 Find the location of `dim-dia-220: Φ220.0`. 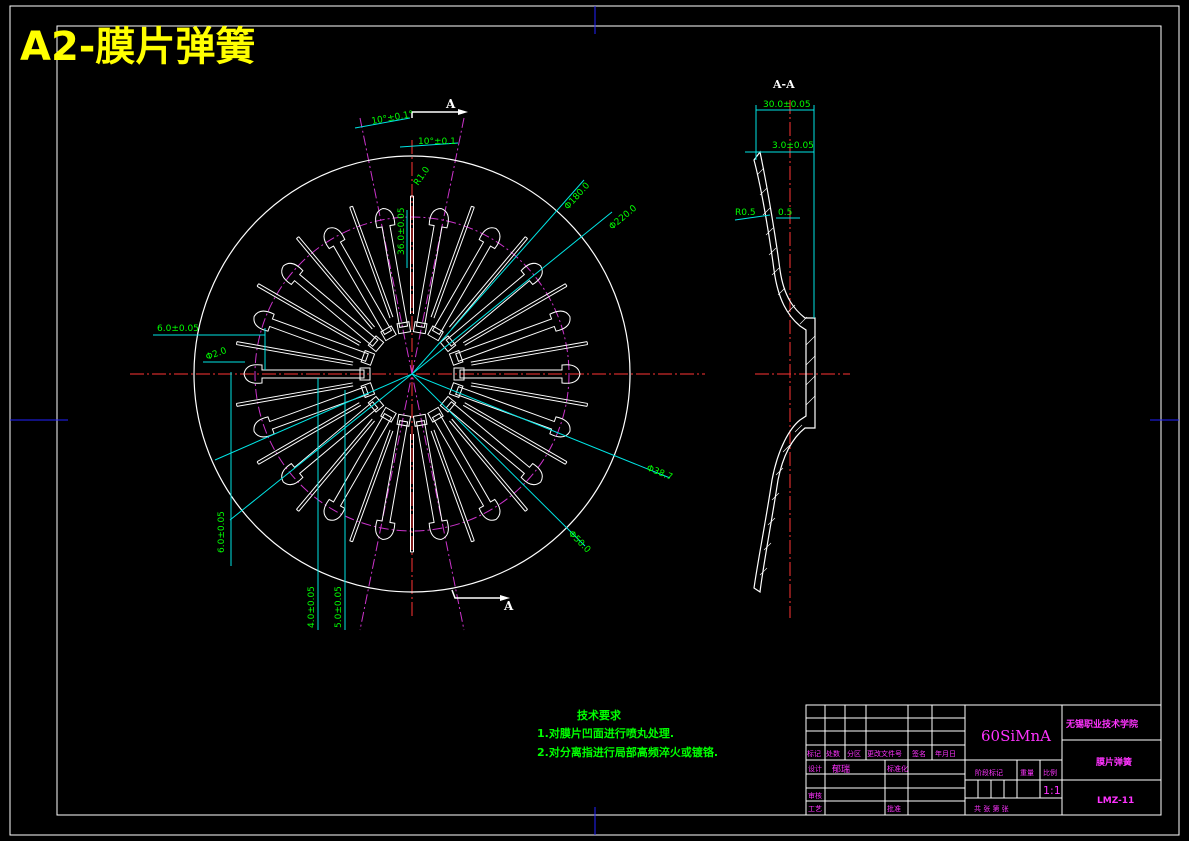

dim-dia-220: Φ220.0 is located at coordinates (624, 217).